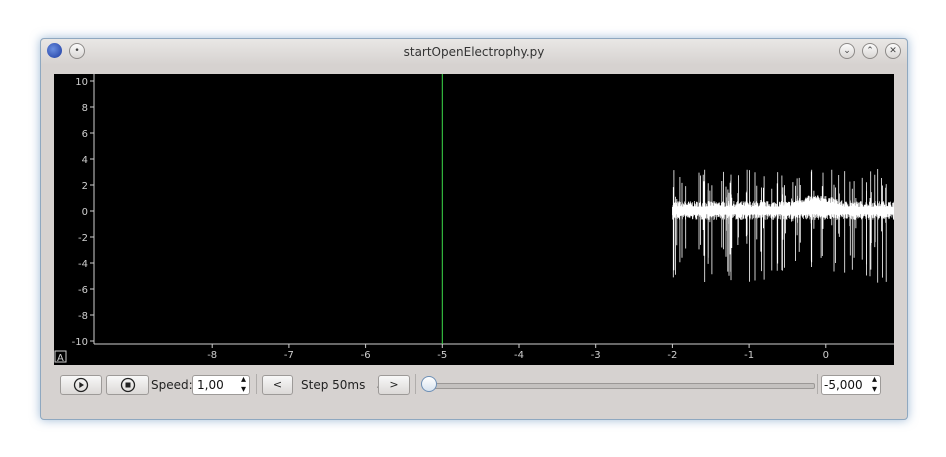 This screenshot has width=946, height=457. I want to click on x-tick-label: 0, so click(826, 355).